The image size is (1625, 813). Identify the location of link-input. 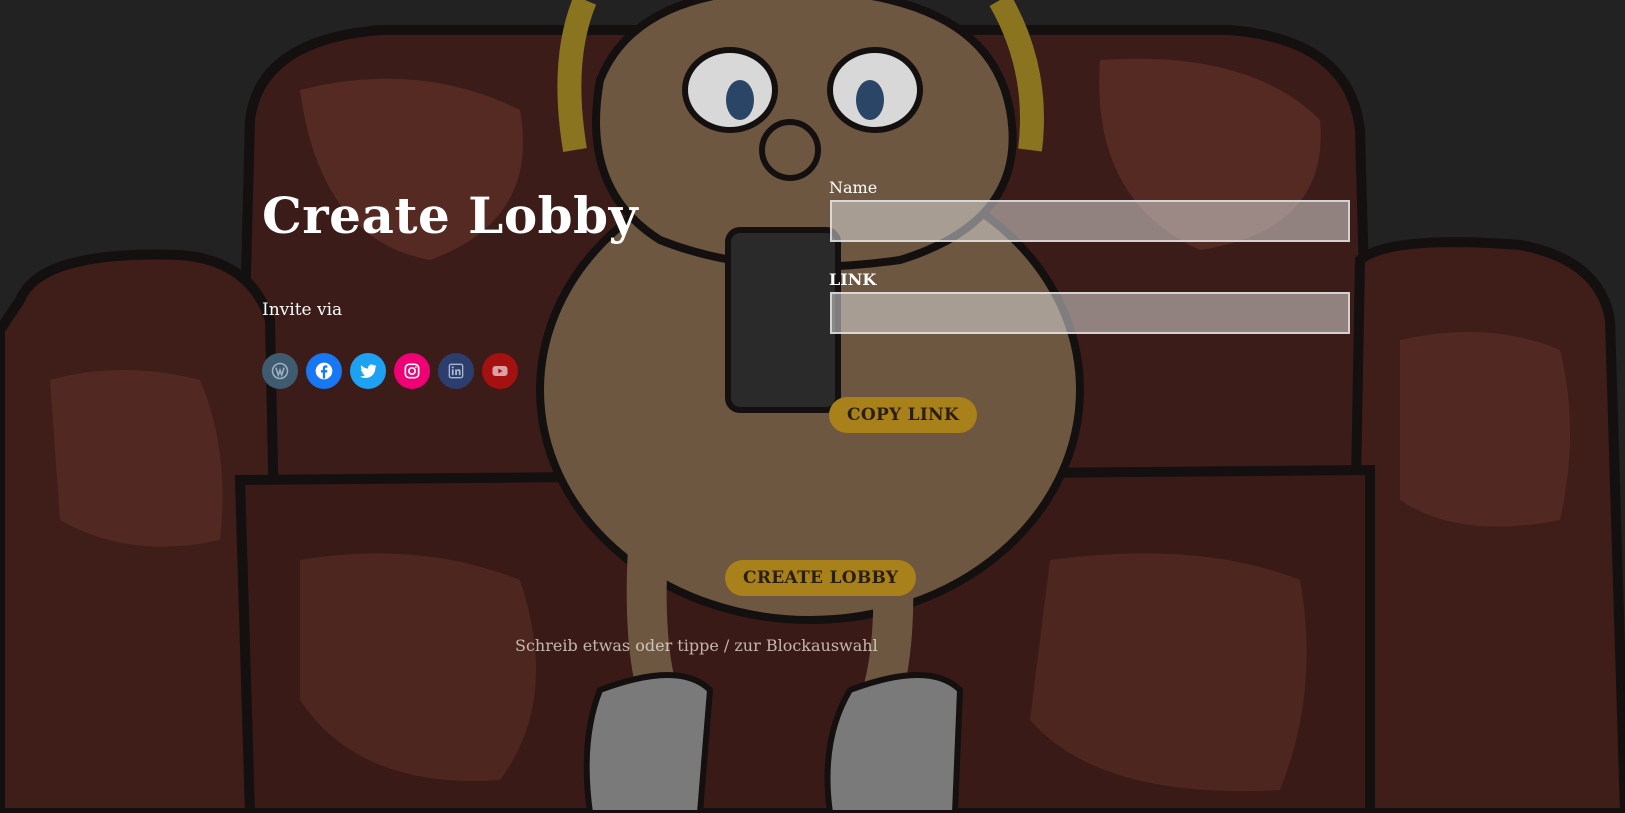
(1090, 313).